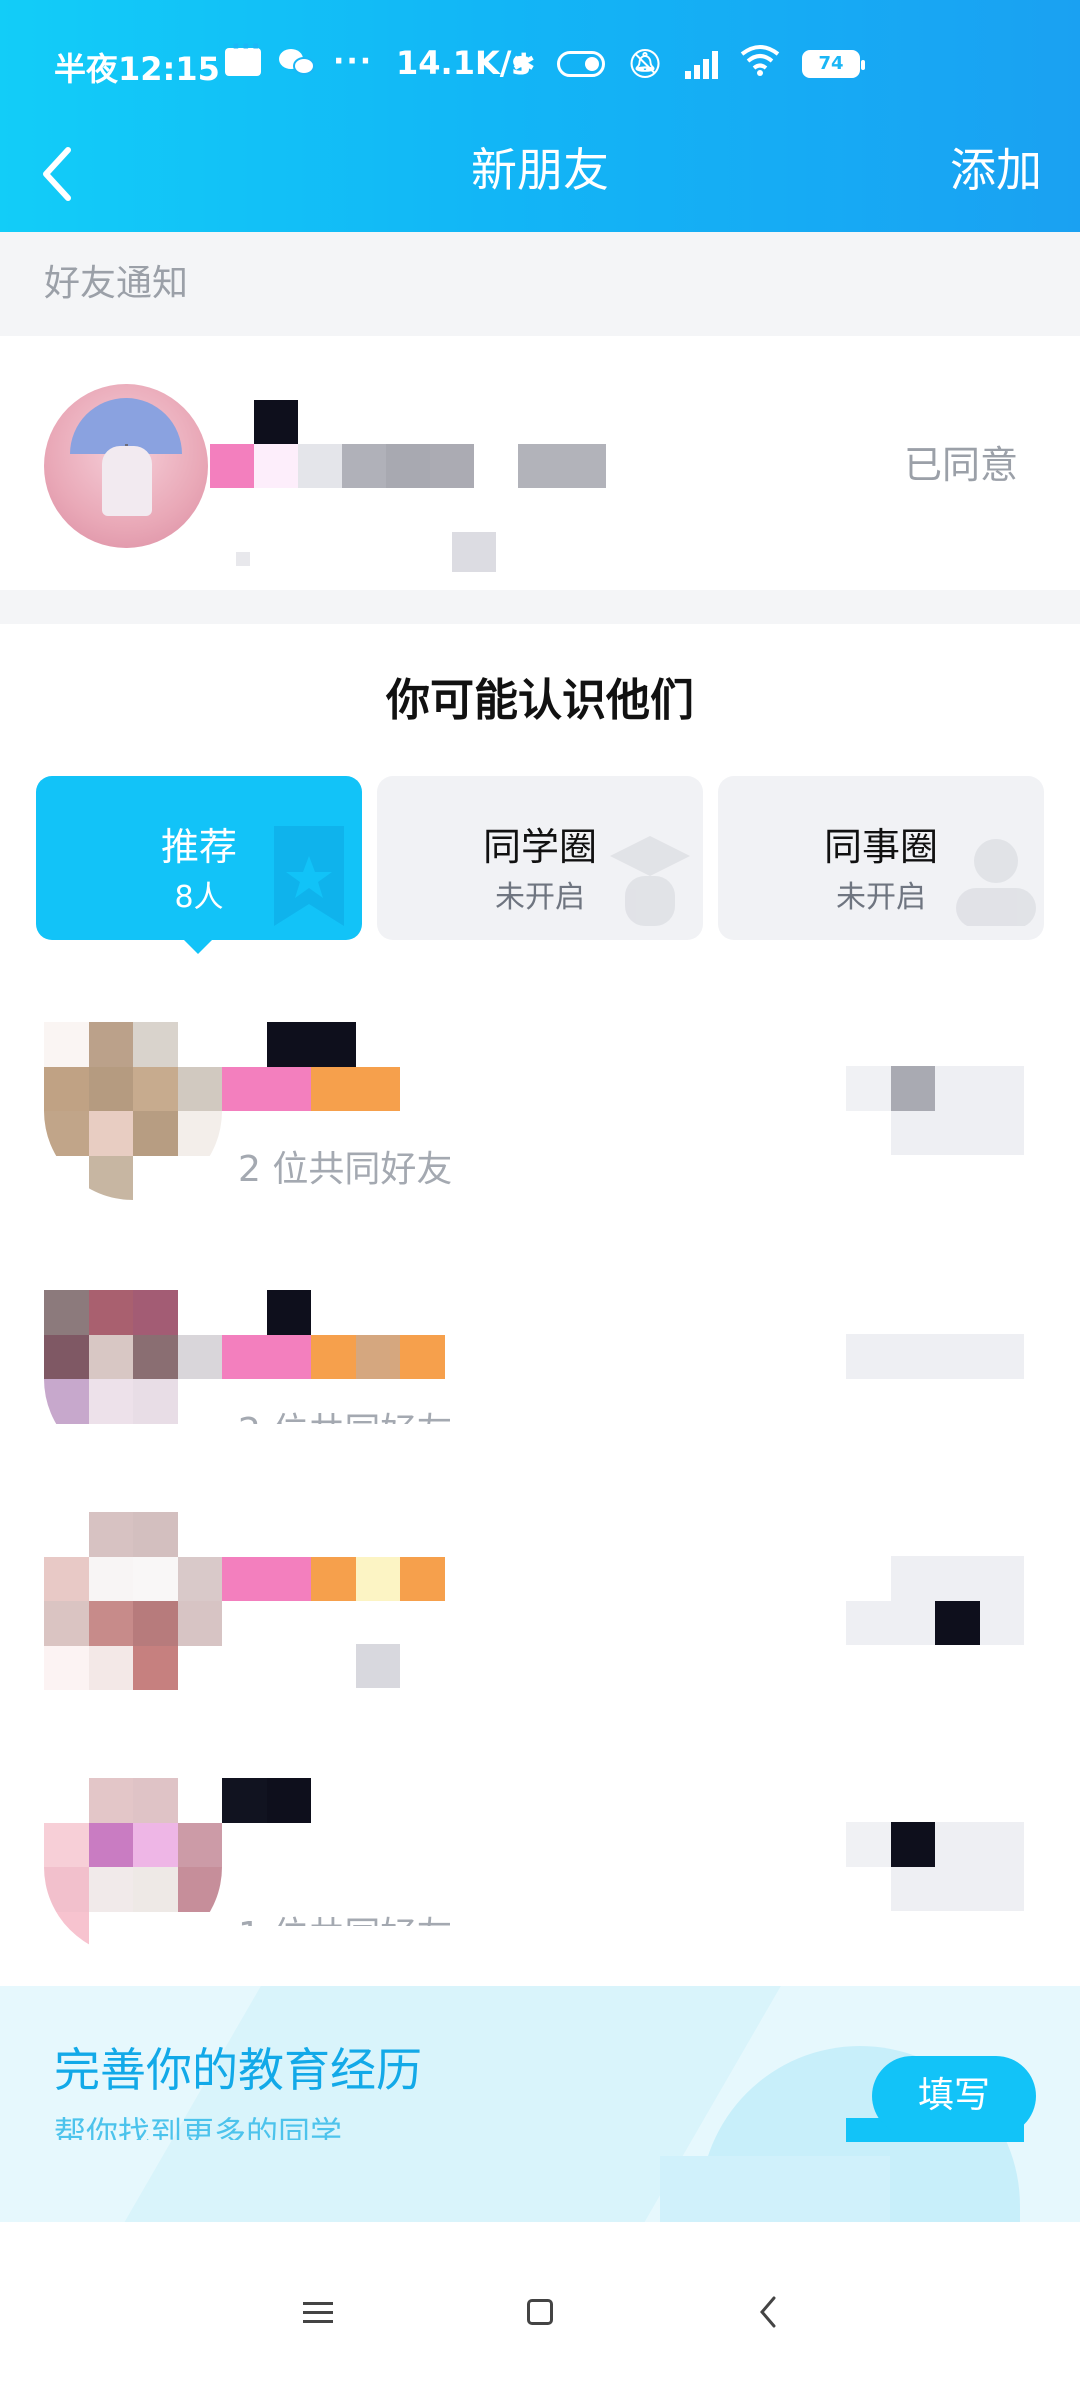 The width and height of the screenshot is (1080, 2400). I want to click on status-time: 半夜12:15, so click(137, 69).